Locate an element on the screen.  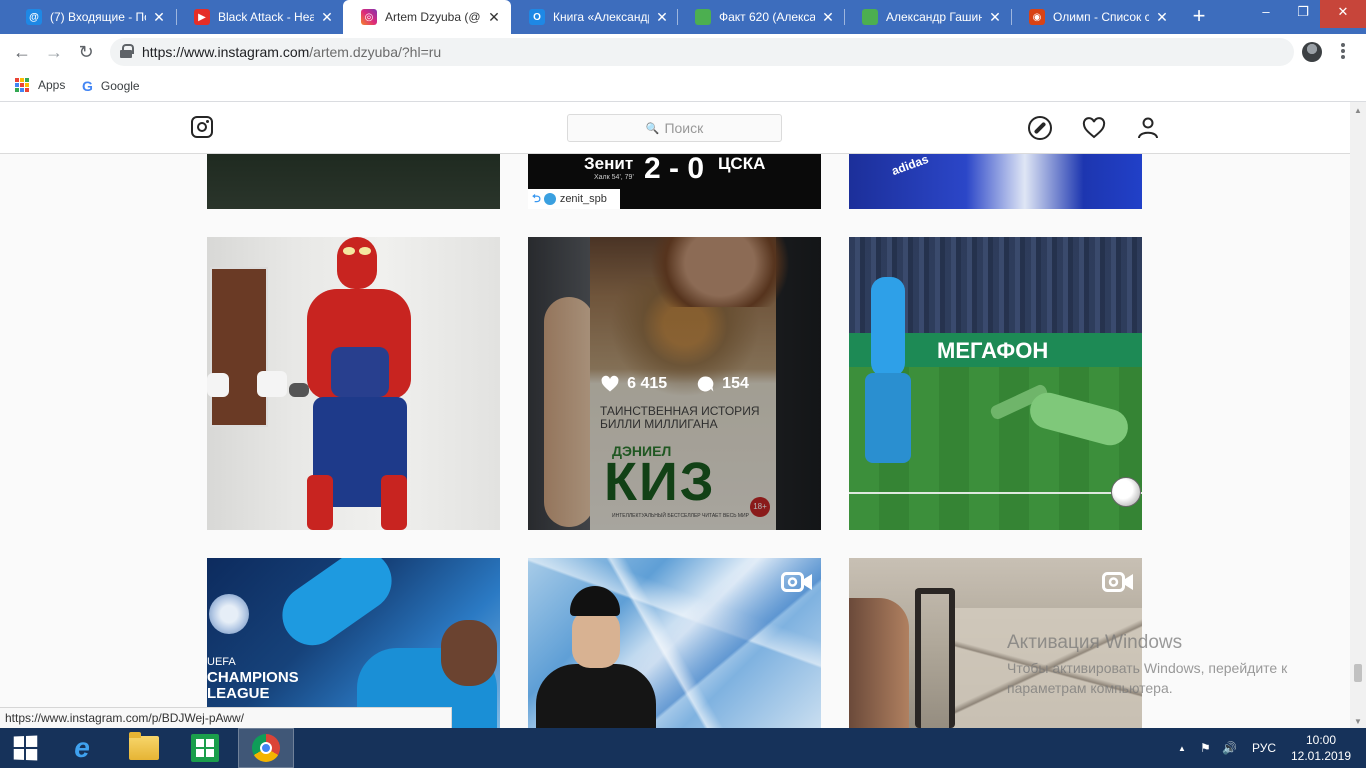
tab-mail: @ (7) Входящие - Поч ✕ is located at coordinates (92, 17).